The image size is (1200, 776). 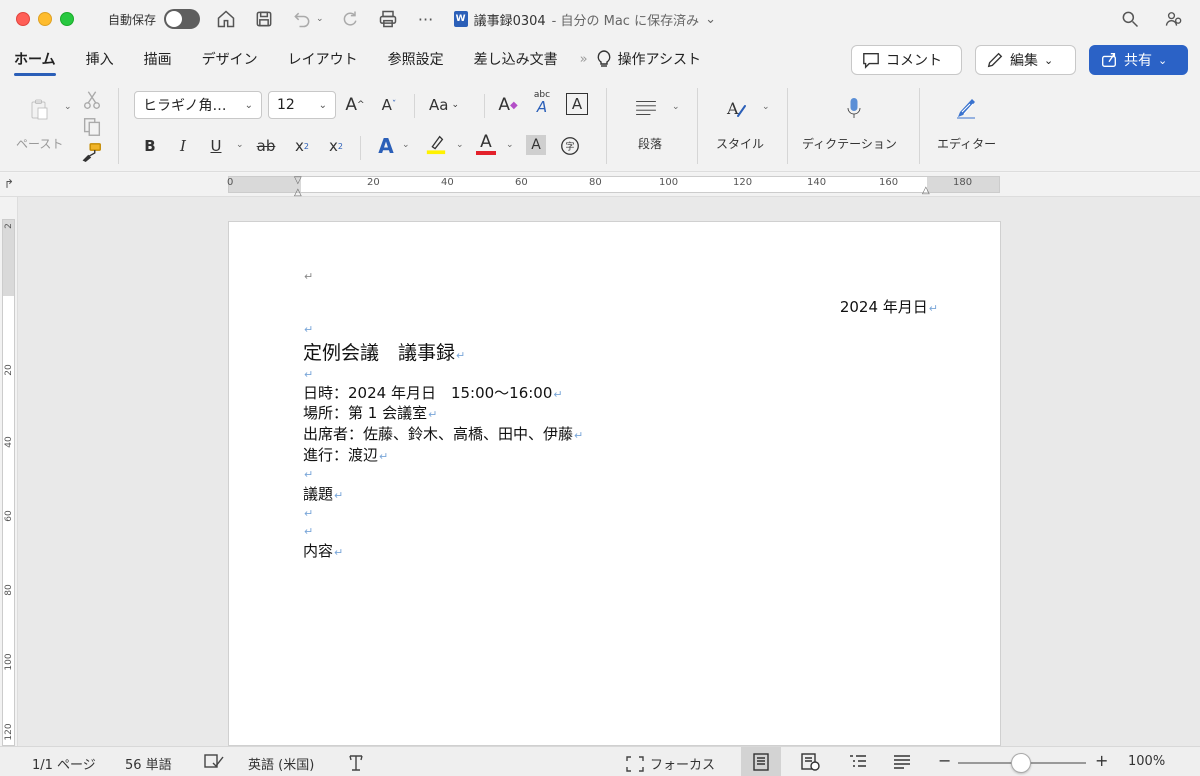 What do you see at coordinates (23, 19) in the screenshot?
I see `close-window-button` at bounding box center [23, 19].